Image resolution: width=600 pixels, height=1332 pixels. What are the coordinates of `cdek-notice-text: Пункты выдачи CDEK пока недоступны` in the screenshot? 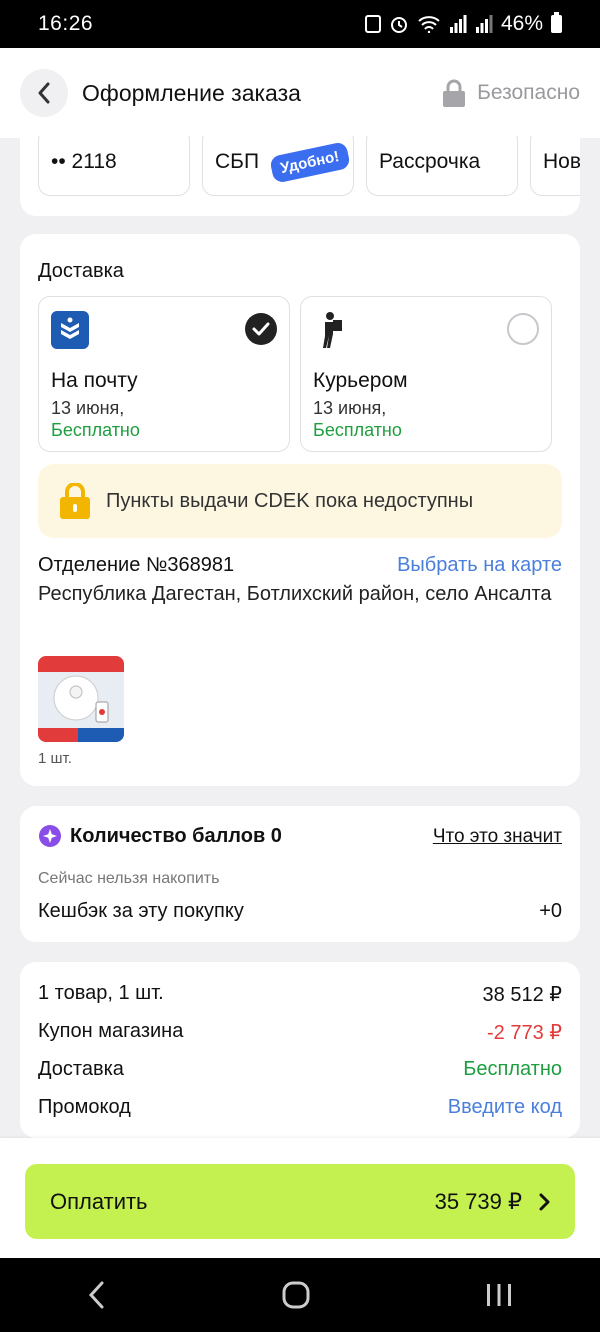 It's located at (290, 500).